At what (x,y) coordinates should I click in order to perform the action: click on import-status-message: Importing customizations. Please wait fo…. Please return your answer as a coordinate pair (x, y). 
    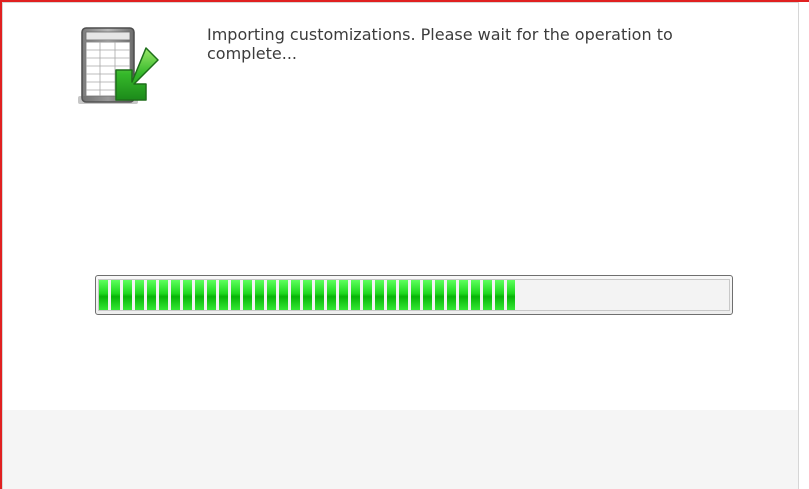
    Looking at the image, I should click on (440, 44).